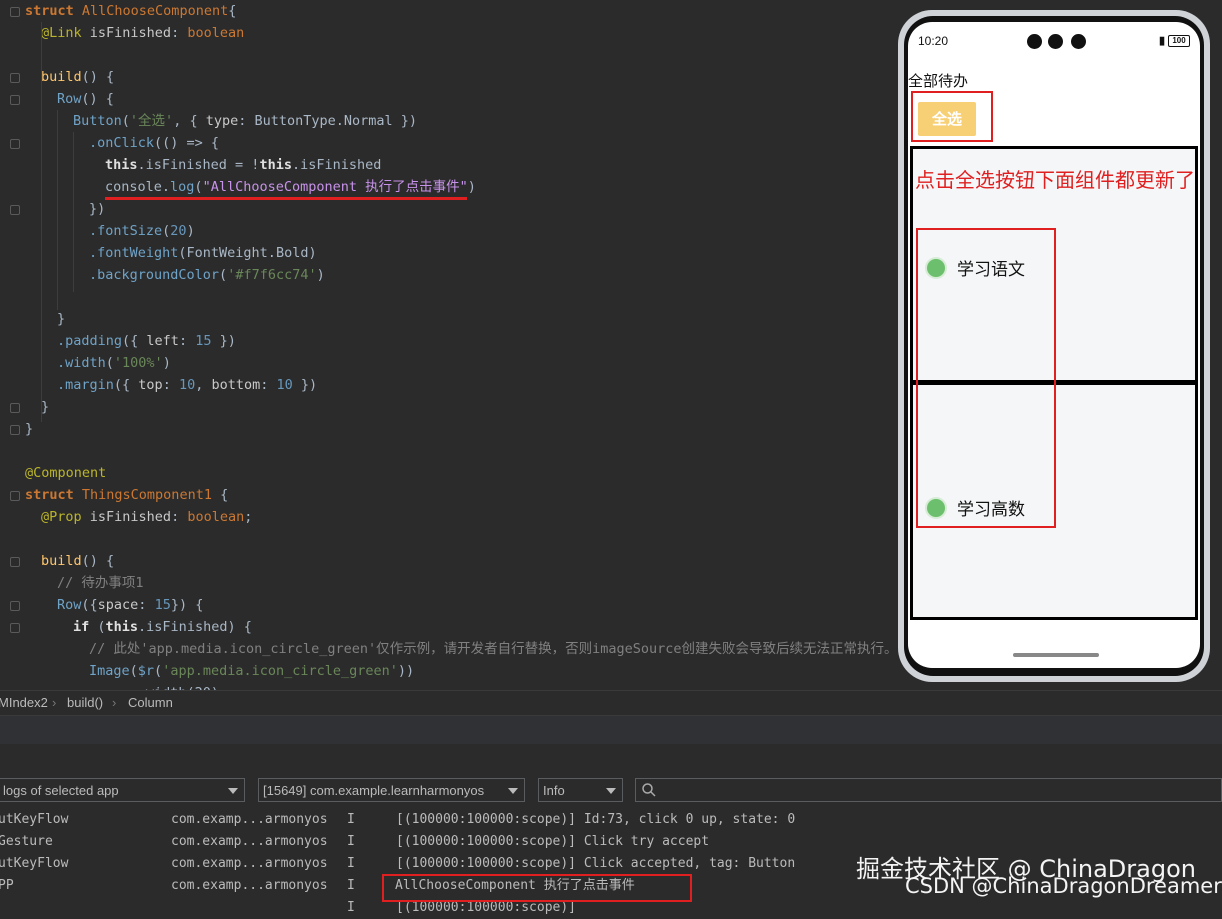 This screenshot has width=1222, height=919. I want to click on select-all-button: 全选, so click(947, 119).